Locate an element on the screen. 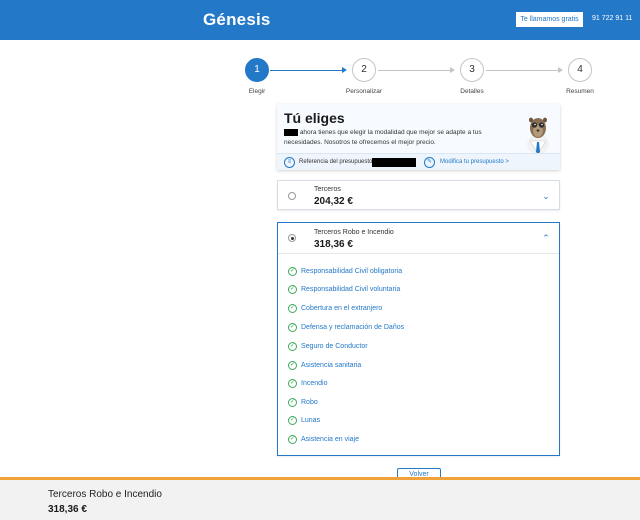 Image resolution: width=640 pixels, height=520 pixels. meerkat-mascot-icon is located at coordinates (538, 135).